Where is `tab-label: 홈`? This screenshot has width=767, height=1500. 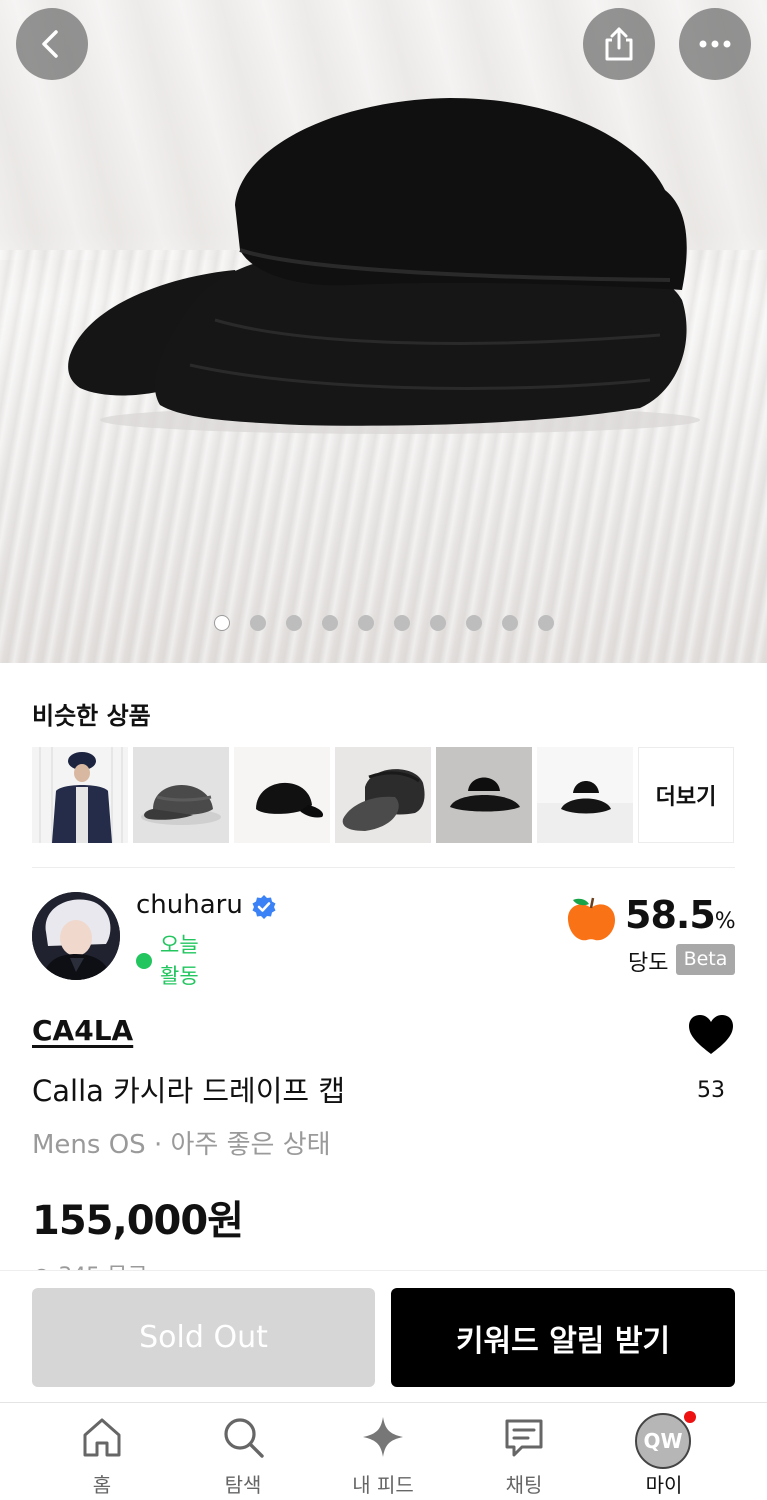
tab-label: 홈 is located at coordinates (102, 1485).